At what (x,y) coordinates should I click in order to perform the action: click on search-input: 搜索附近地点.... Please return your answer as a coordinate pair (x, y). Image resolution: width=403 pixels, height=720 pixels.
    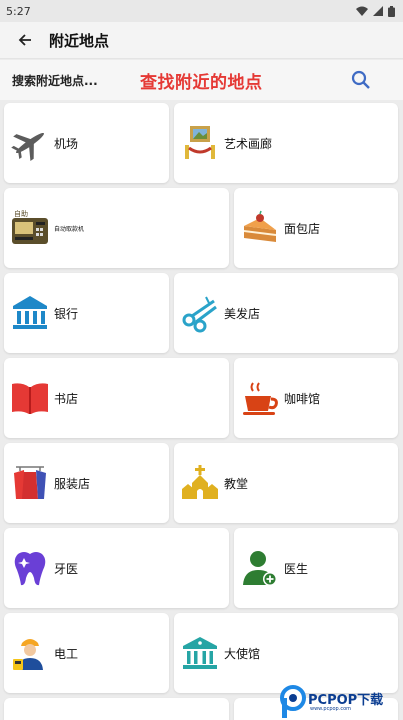
    Looking at the image, I should click on (57, 80).